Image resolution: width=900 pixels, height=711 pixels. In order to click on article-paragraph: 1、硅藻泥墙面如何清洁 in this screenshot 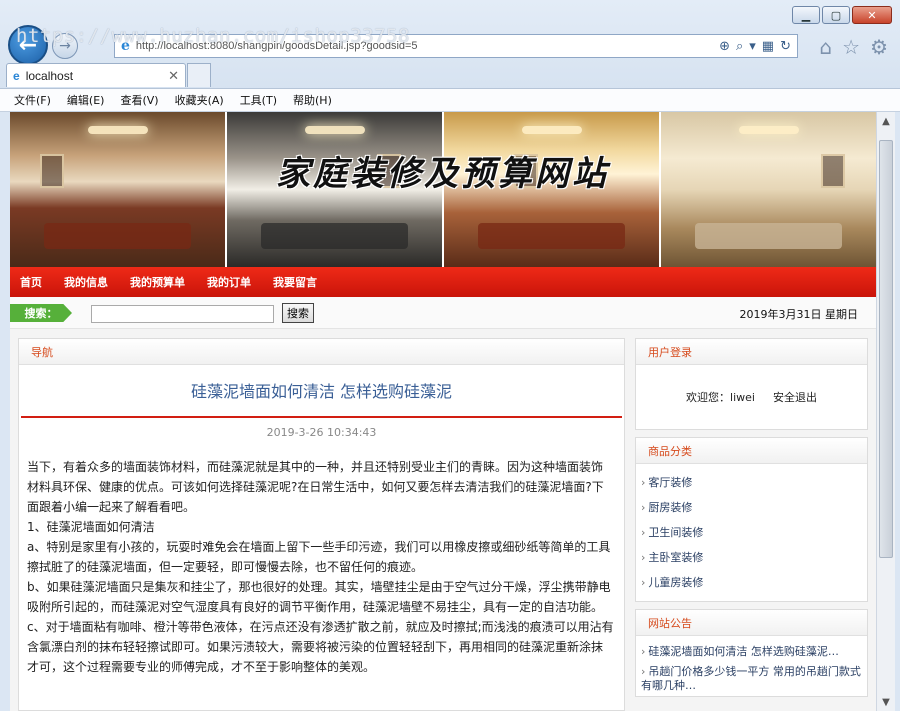, I will do `click(91, 527)`.